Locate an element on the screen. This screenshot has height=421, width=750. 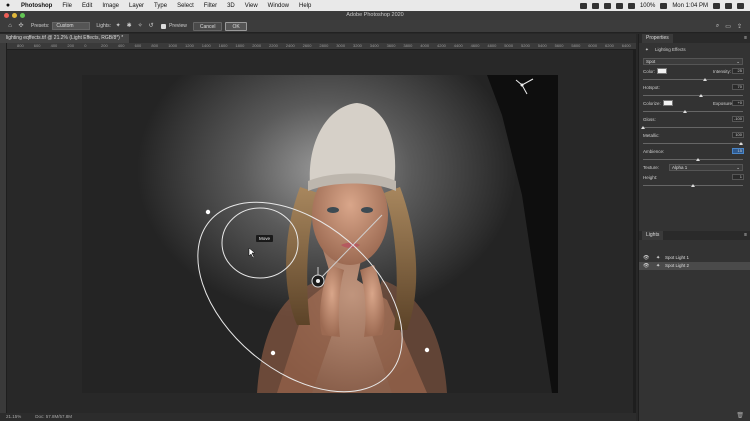
metallic-value: 100 is located at coordinates (738, 135).